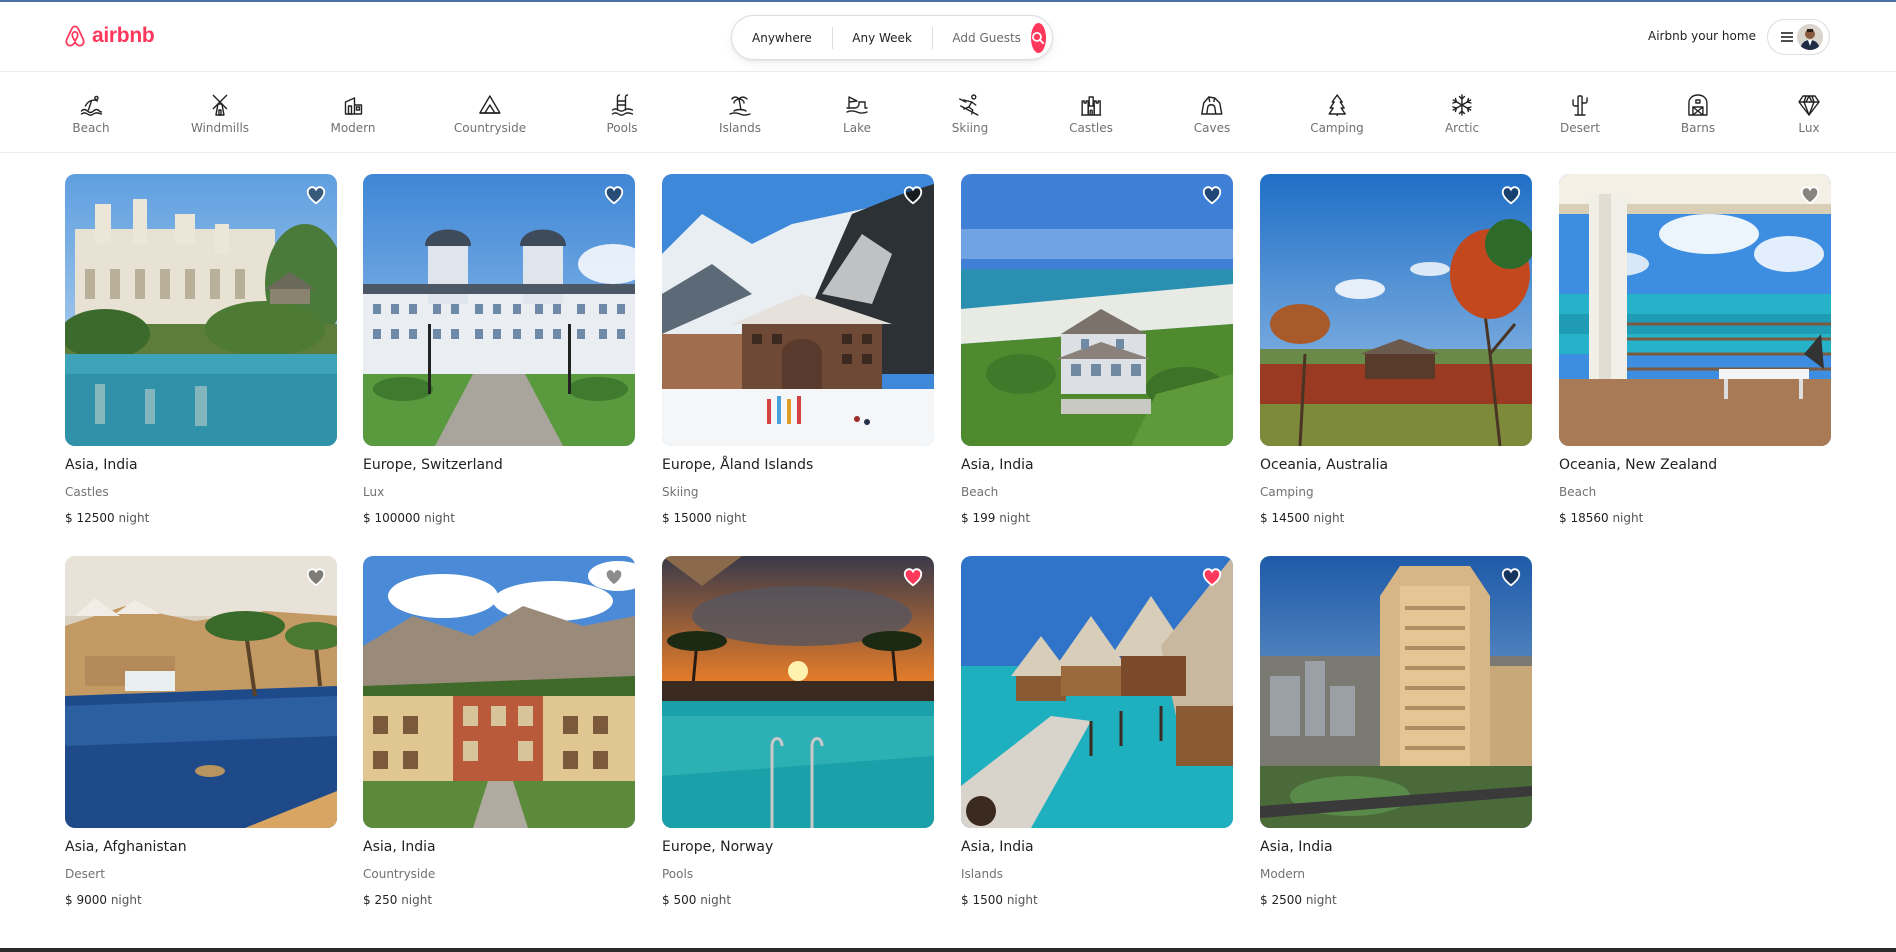 The height and width of the screenshot is (952, 1896). I want to click on listing-card: Asia, India Modern $ 2500 night, so click(1396, 732).